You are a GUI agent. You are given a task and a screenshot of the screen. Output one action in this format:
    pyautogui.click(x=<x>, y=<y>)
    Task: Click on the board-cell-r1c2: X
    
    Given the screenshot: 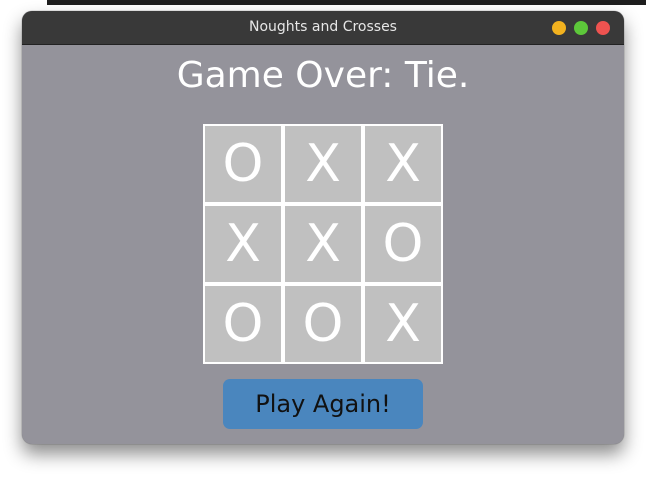 What is the action you would take?
    pyautogui.click(x=323, y=164)
    